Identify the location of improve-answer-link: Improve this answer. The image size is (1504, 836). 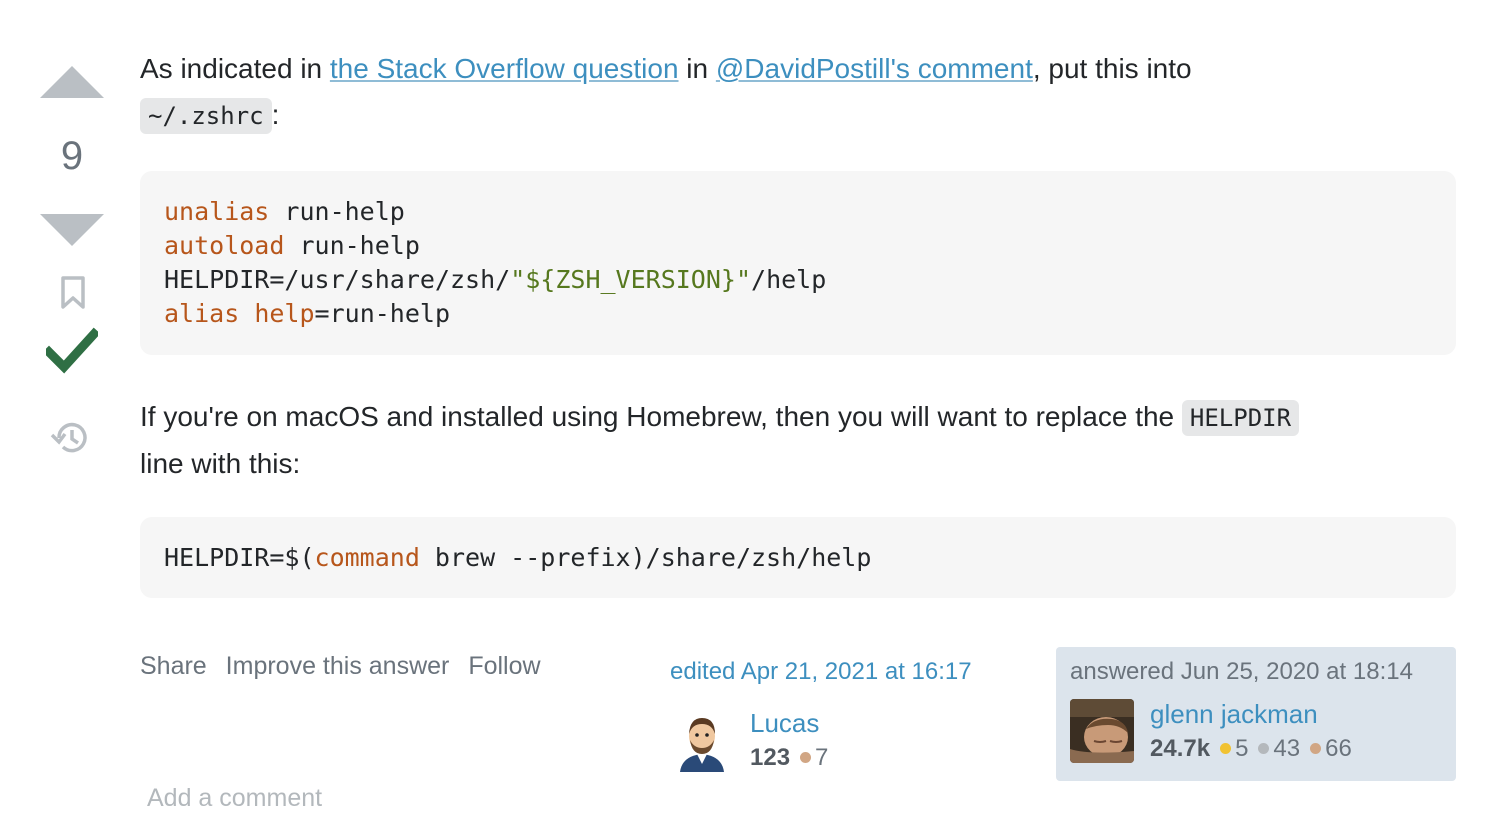
(338, 666).